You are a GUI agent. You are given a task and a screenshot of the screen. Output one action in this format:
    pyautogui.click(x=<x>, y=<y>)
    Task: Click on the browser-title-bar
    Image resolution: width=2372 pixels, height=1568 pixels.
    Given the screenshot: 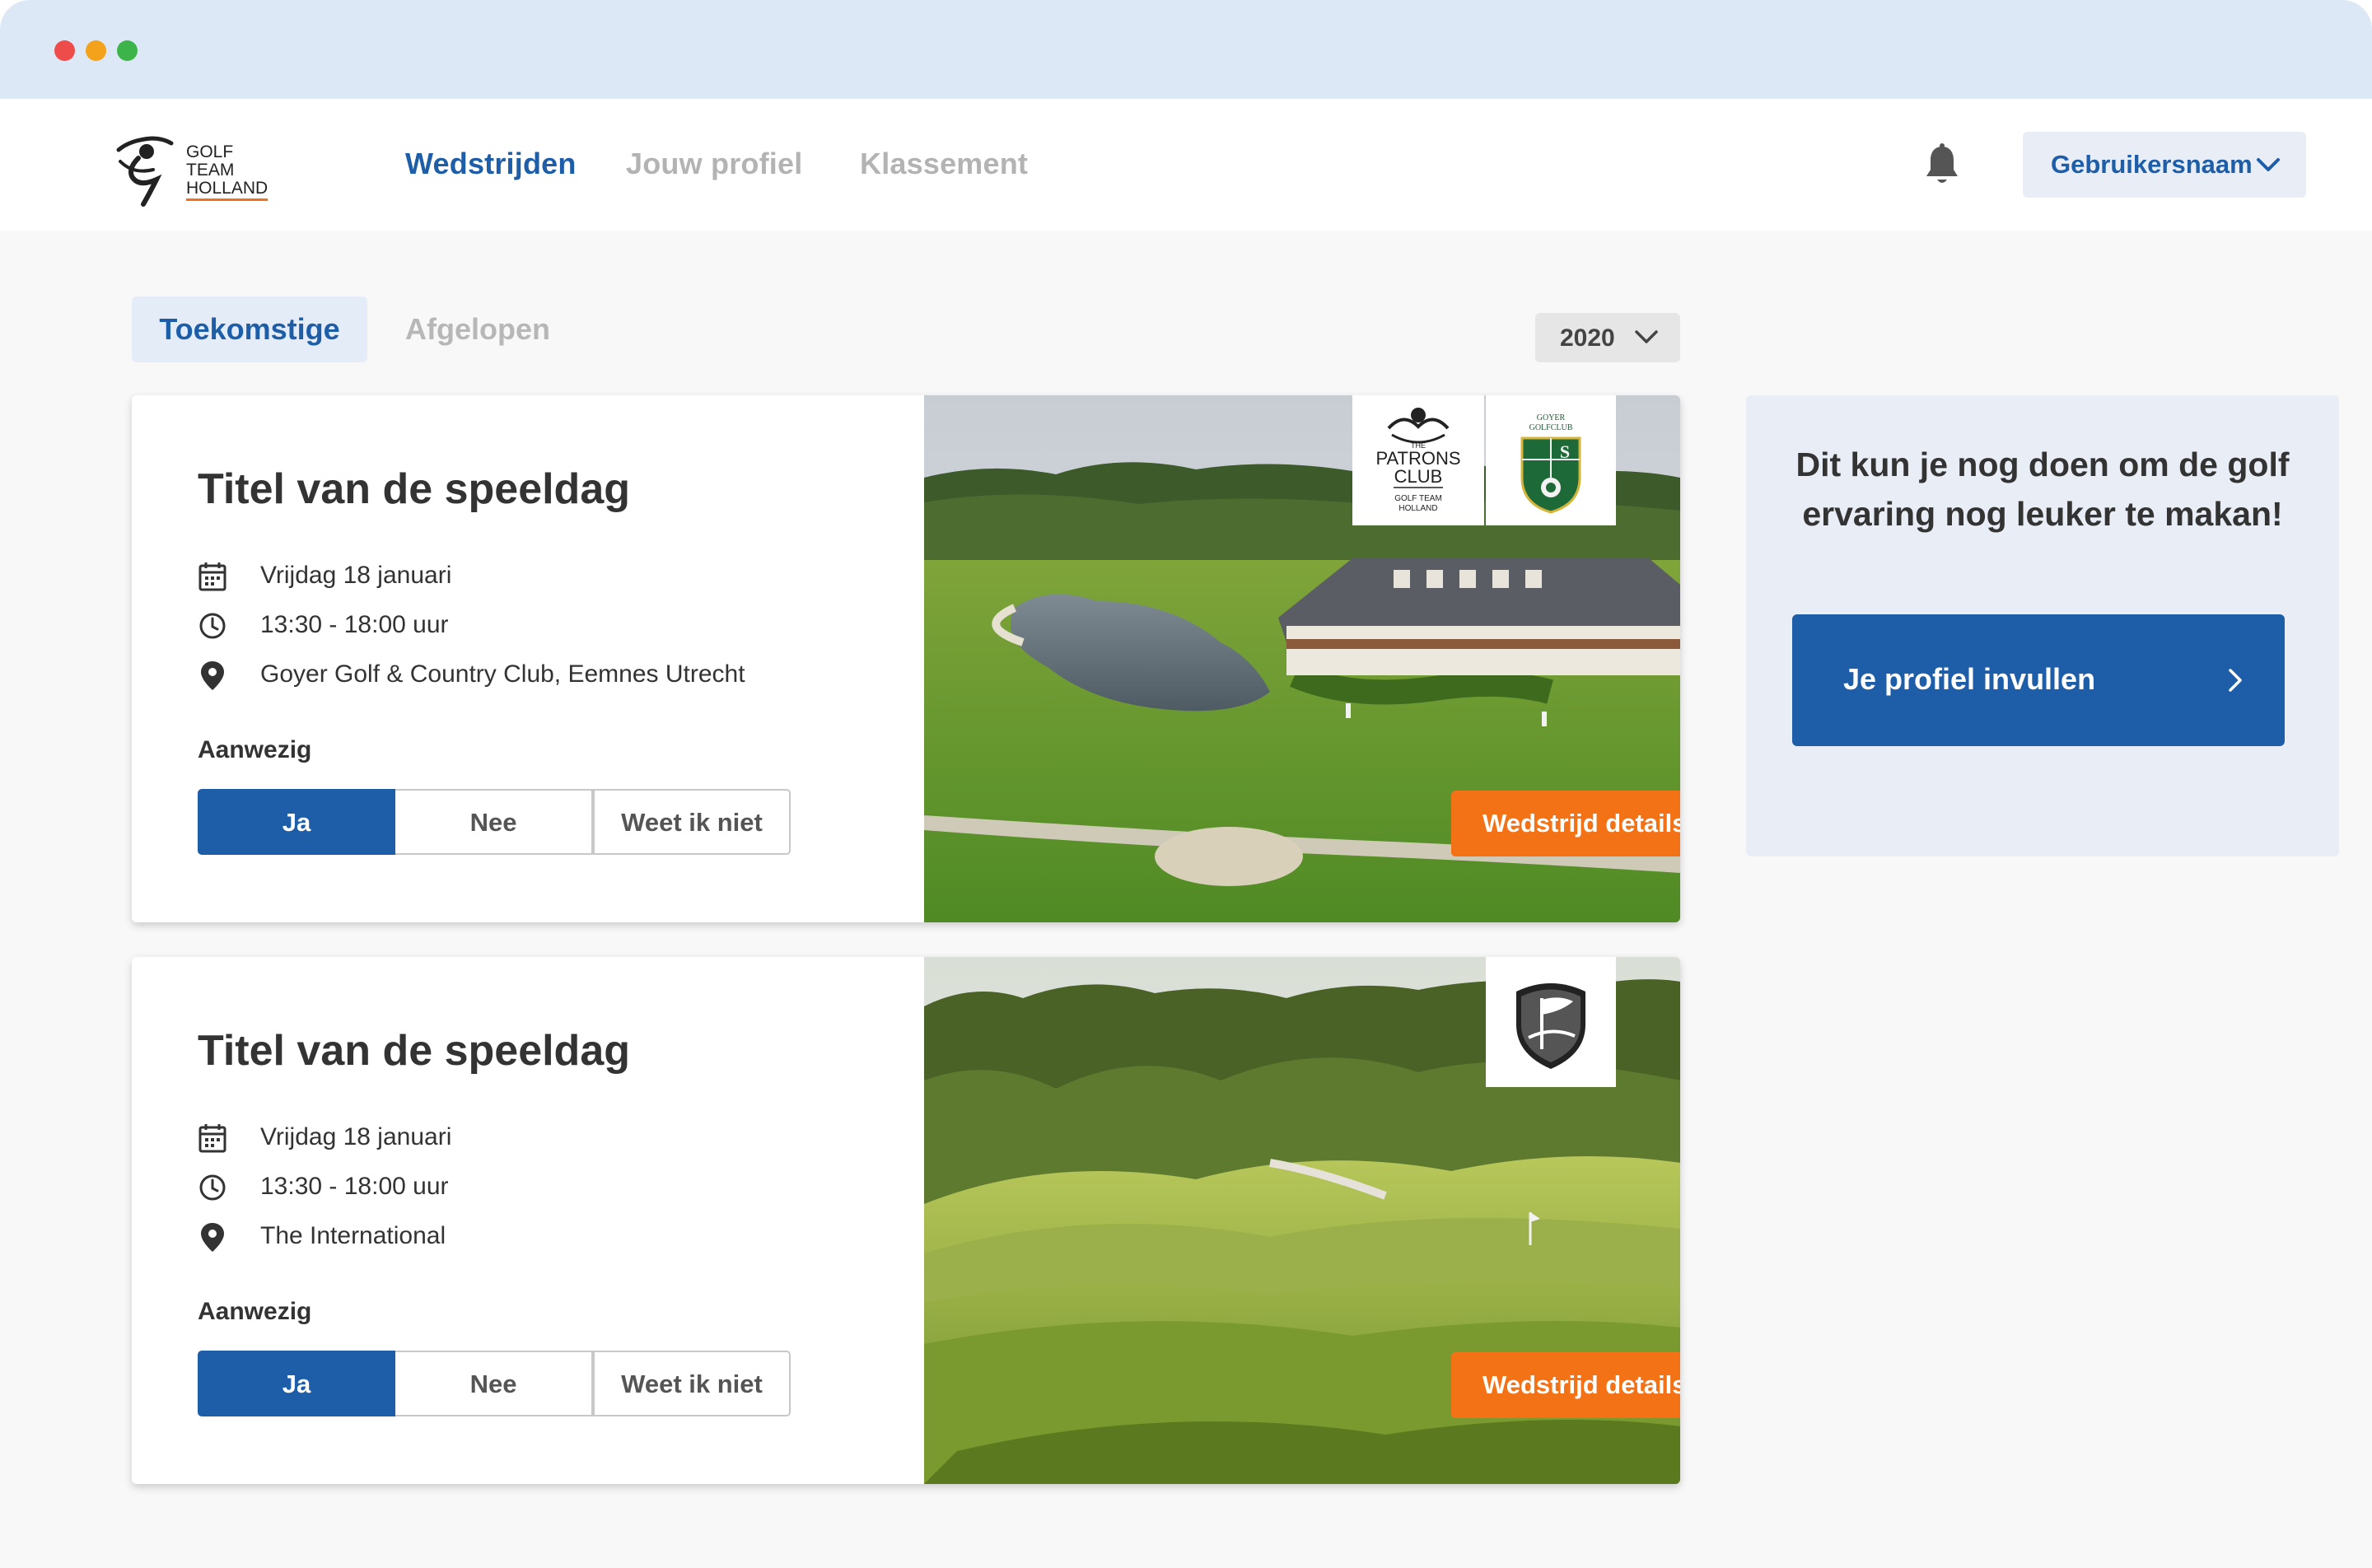 What is the action you would take?
    pyautogui.click(x=1186, y=49)
    